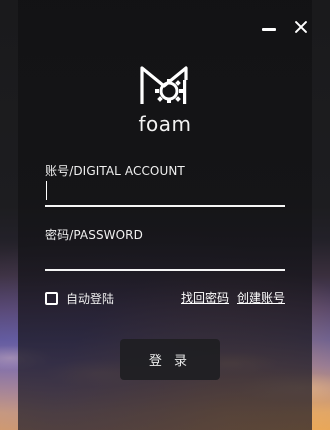 This screenshot has width=330, height=430. I want to click on account-links: 找回密码 创建账号, so click(233, 297).